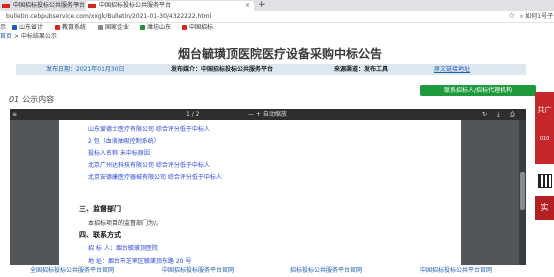 Image resolution: width=554 pixels, height=277 pixels. Describe the element at coordinates (544, 208) in the screenshot. I see `side-ad-banner-2: 实` at that location.